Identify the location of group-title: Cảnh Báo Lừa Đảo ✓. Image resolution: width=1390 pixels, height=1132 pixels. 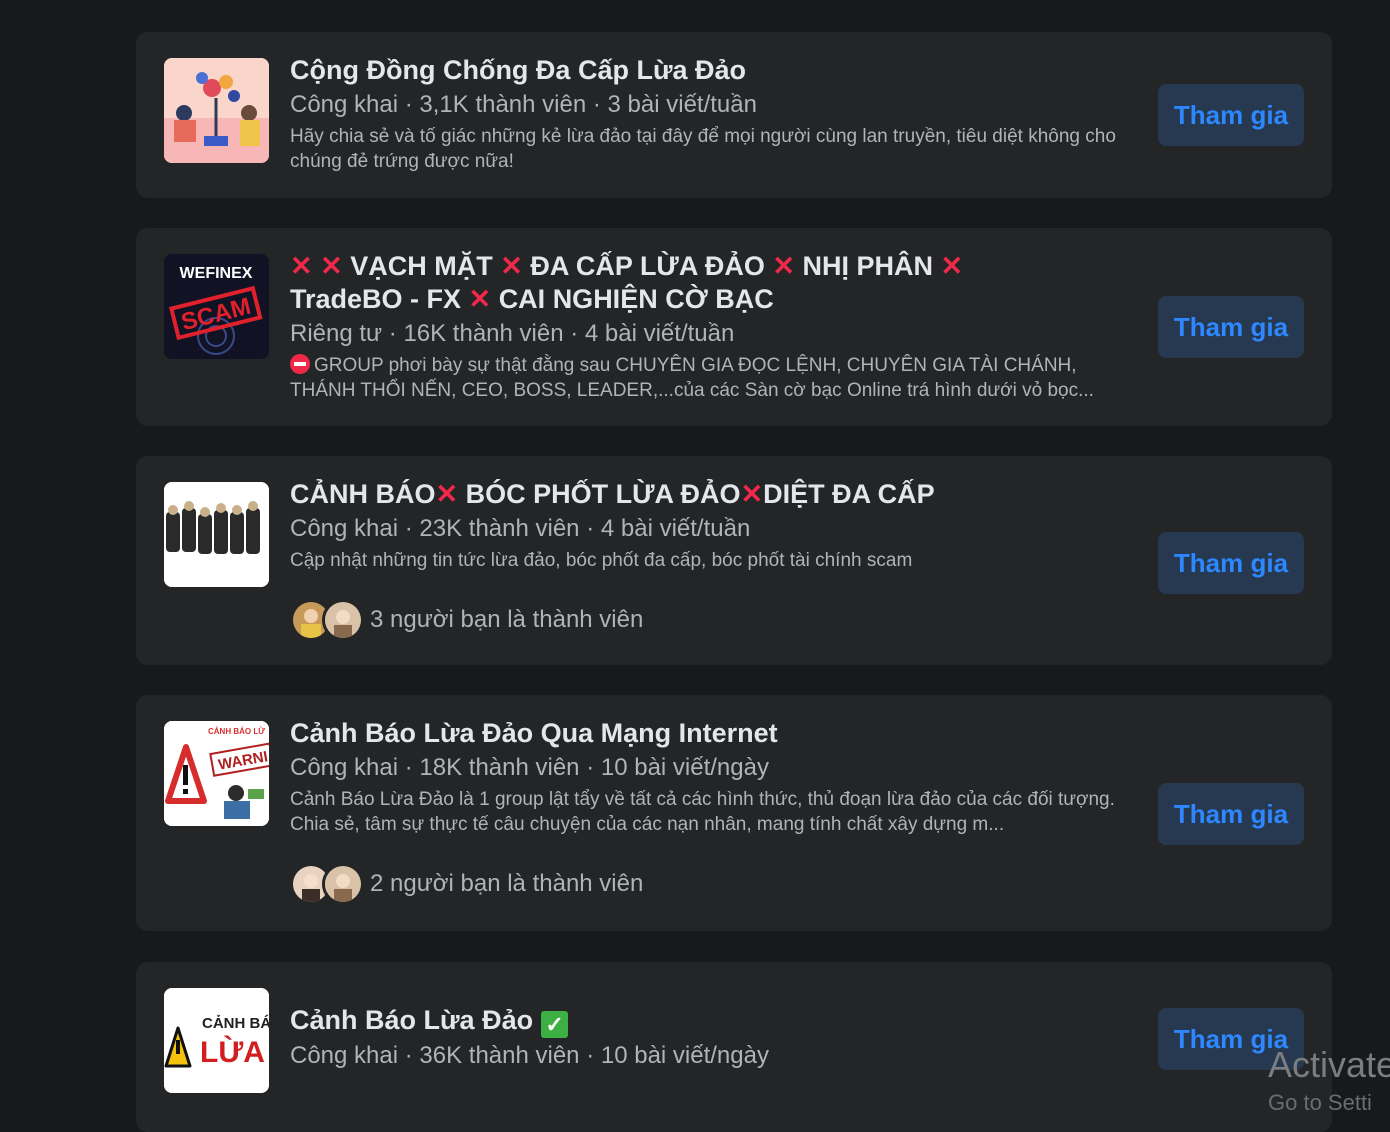
(715, 1021).